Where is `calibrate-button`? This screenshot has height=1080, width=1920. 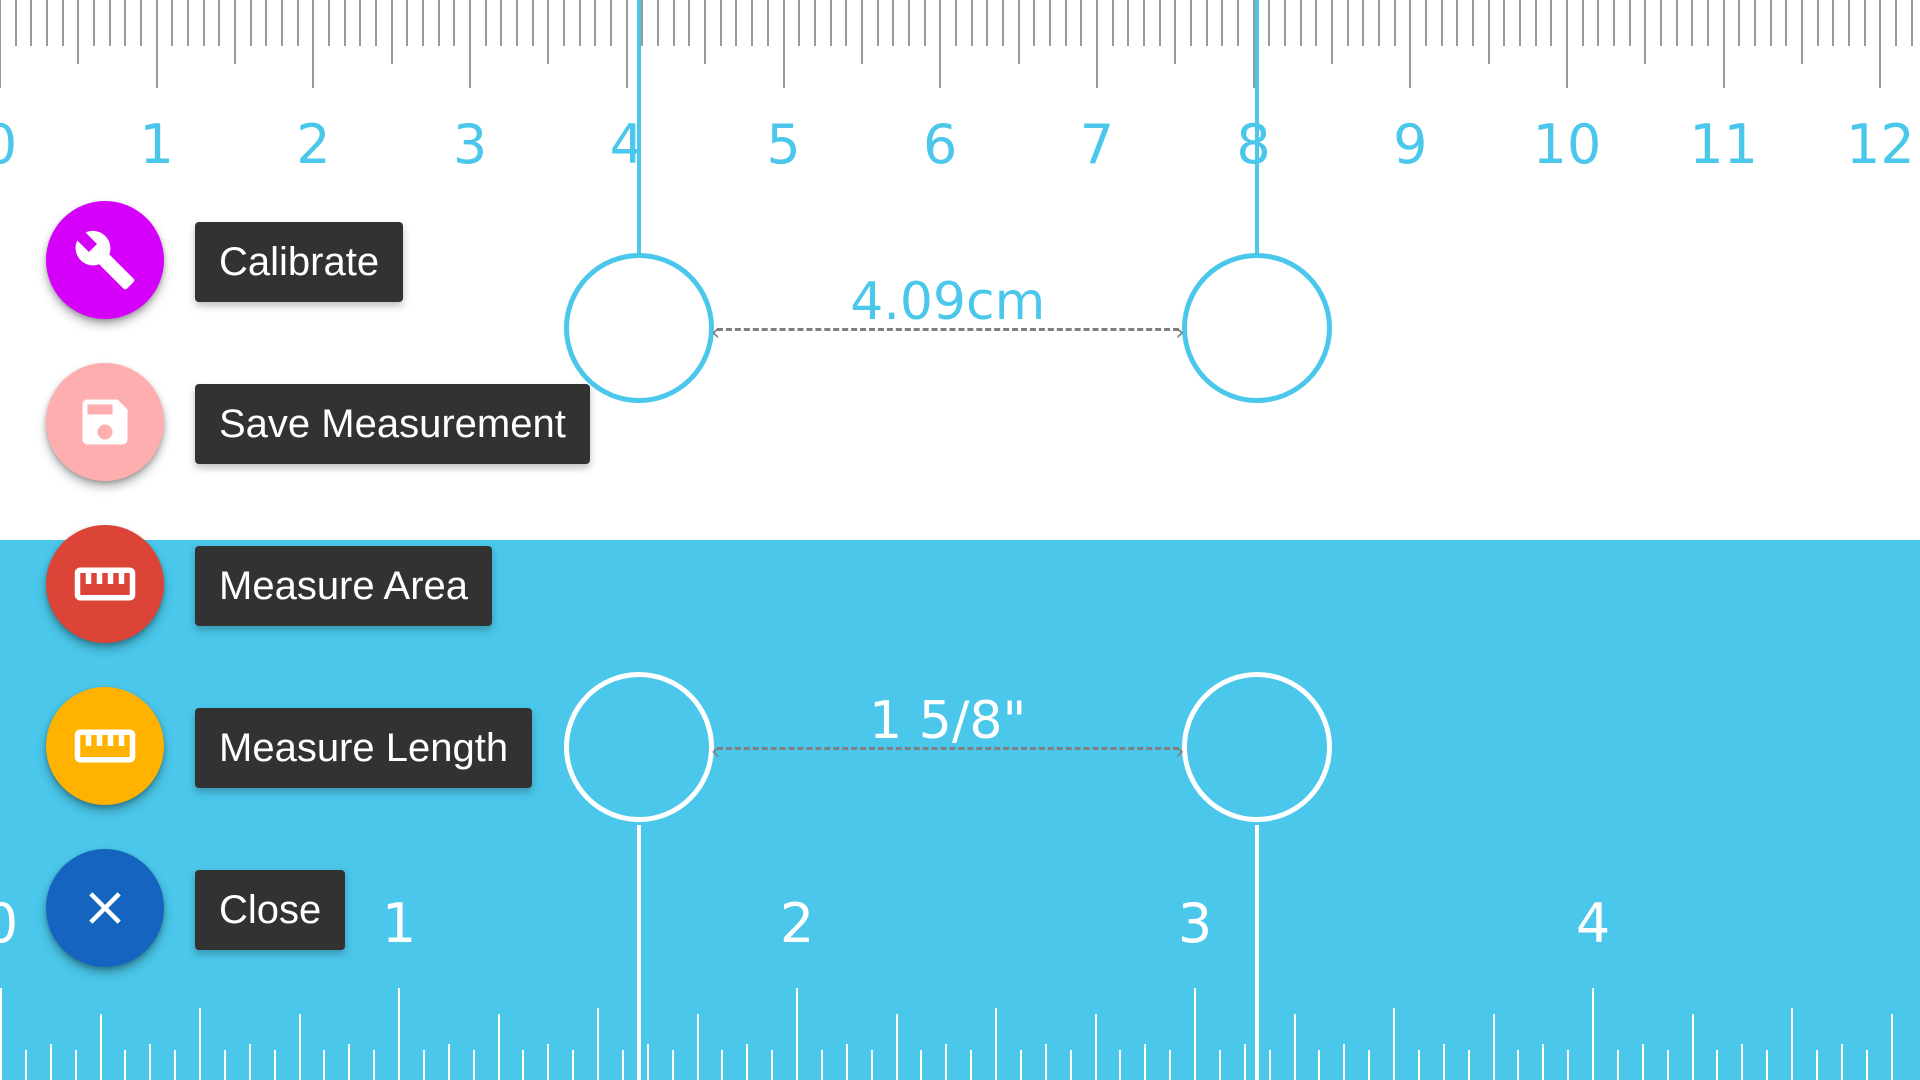
calibrate-button is located at coordinates (105, 260).